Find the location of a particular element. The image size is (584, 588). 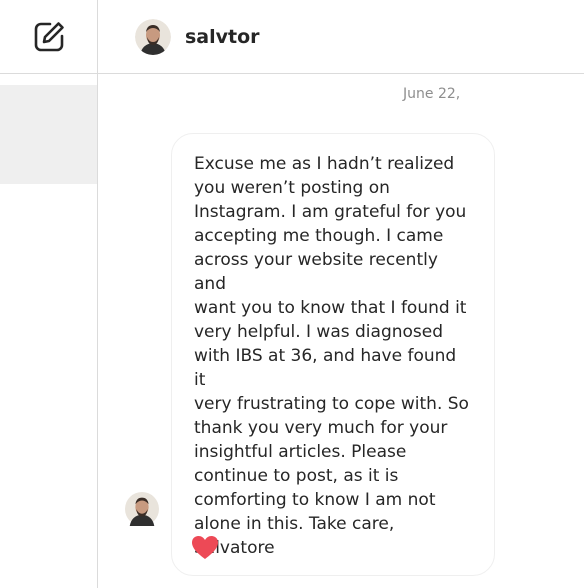

heart-icon is located at coordinates (205, 547).